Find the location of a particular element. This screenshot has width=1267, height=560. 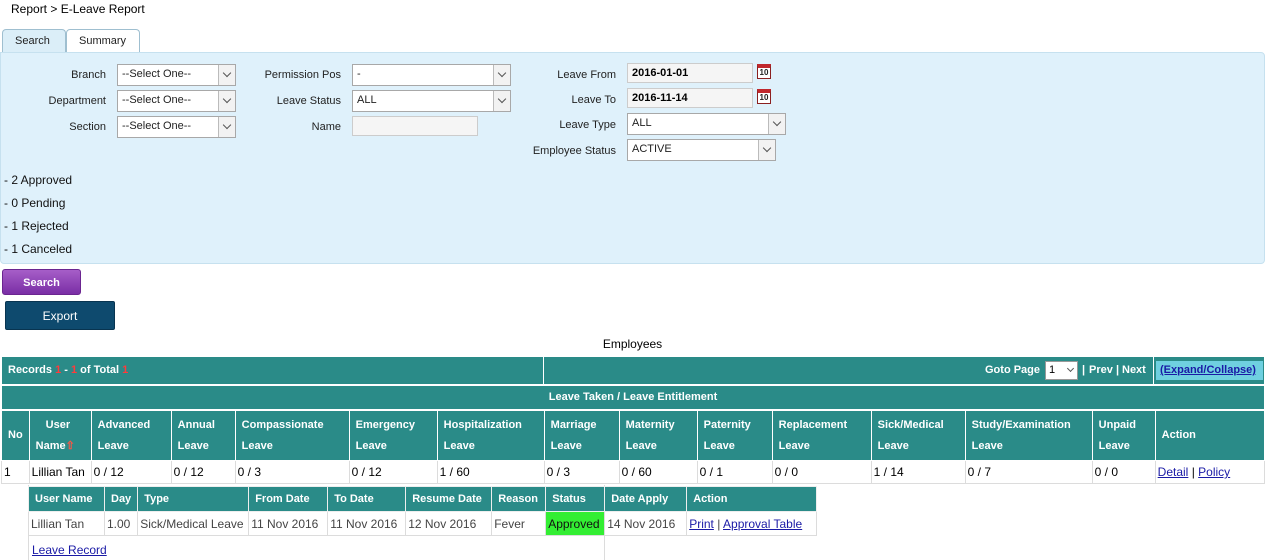

sub-to-date: 11 Nov 2016 is located at coordinates (367, 523).